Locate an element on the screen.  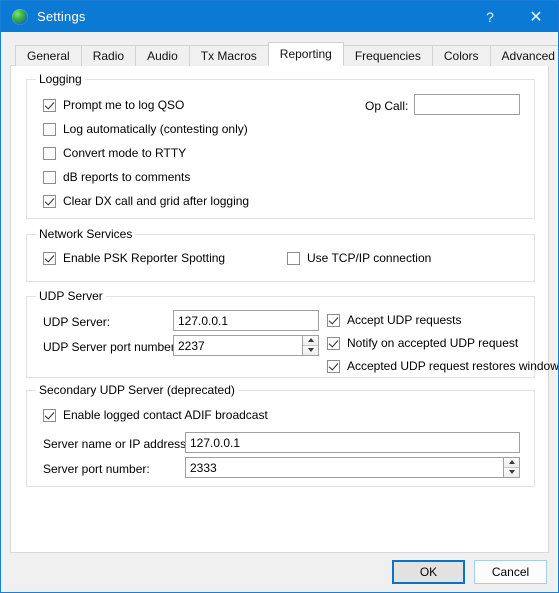
checkbox-enable-logged-contact-adif-broadcast: Enable logged contact ADIF broadcast is located at coordinates (155, 415).